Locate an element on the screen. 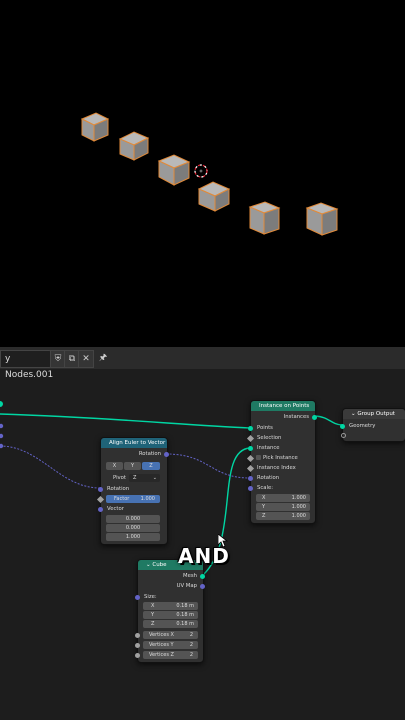 Image resolution: width=405 pixels, height=720 pixels. size-y-field: Y 0.18 m is located at coordinates (170, 615).